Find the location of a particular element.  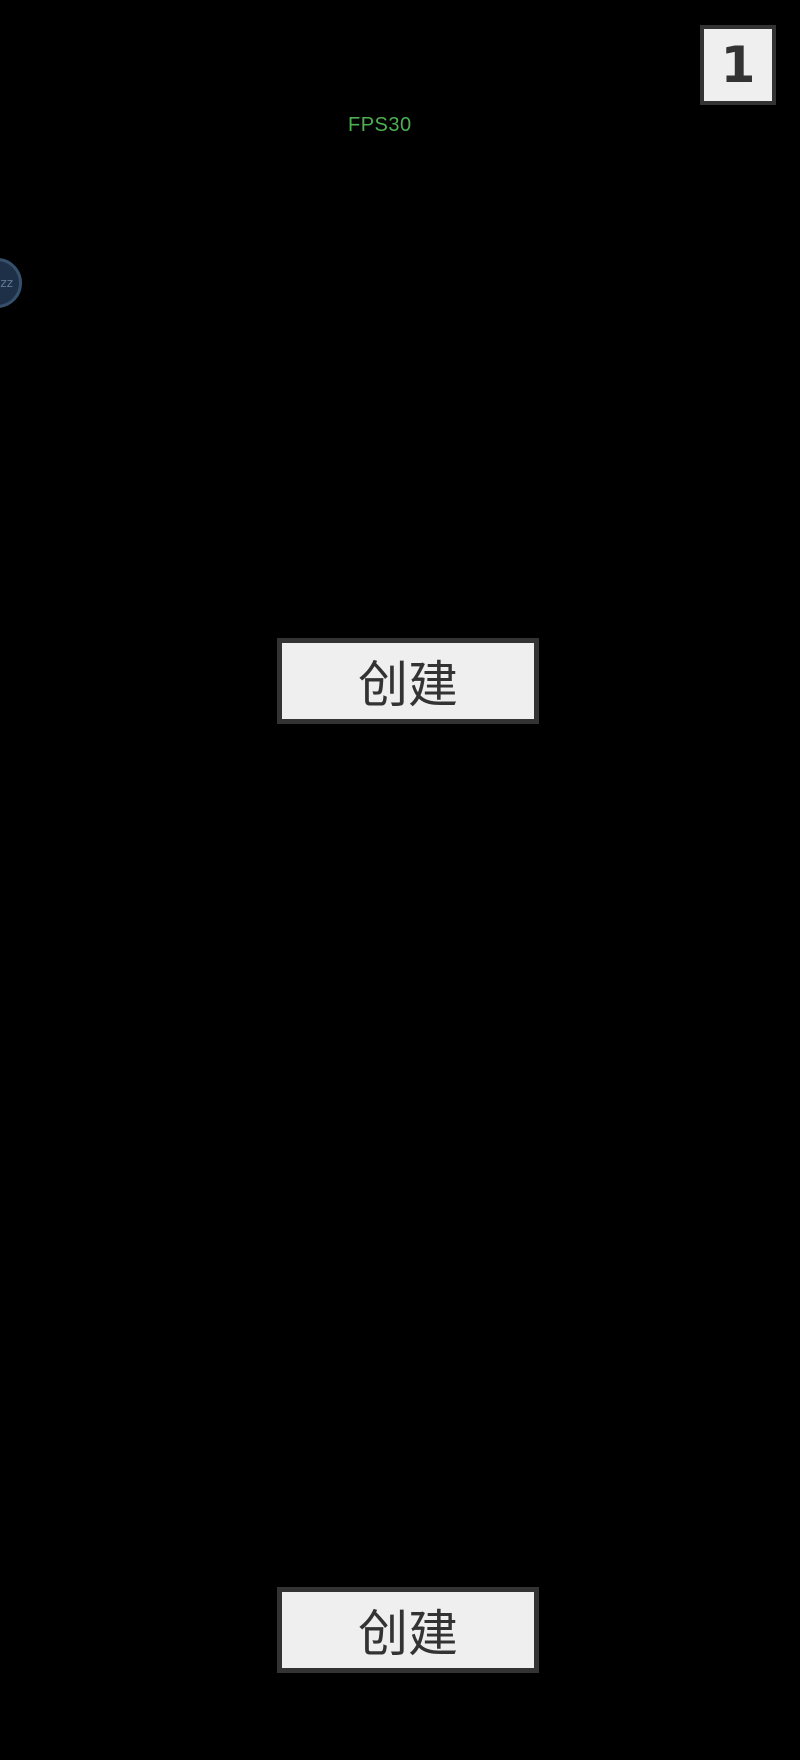

count-badge: 1 is located at coordinates (738, 65).